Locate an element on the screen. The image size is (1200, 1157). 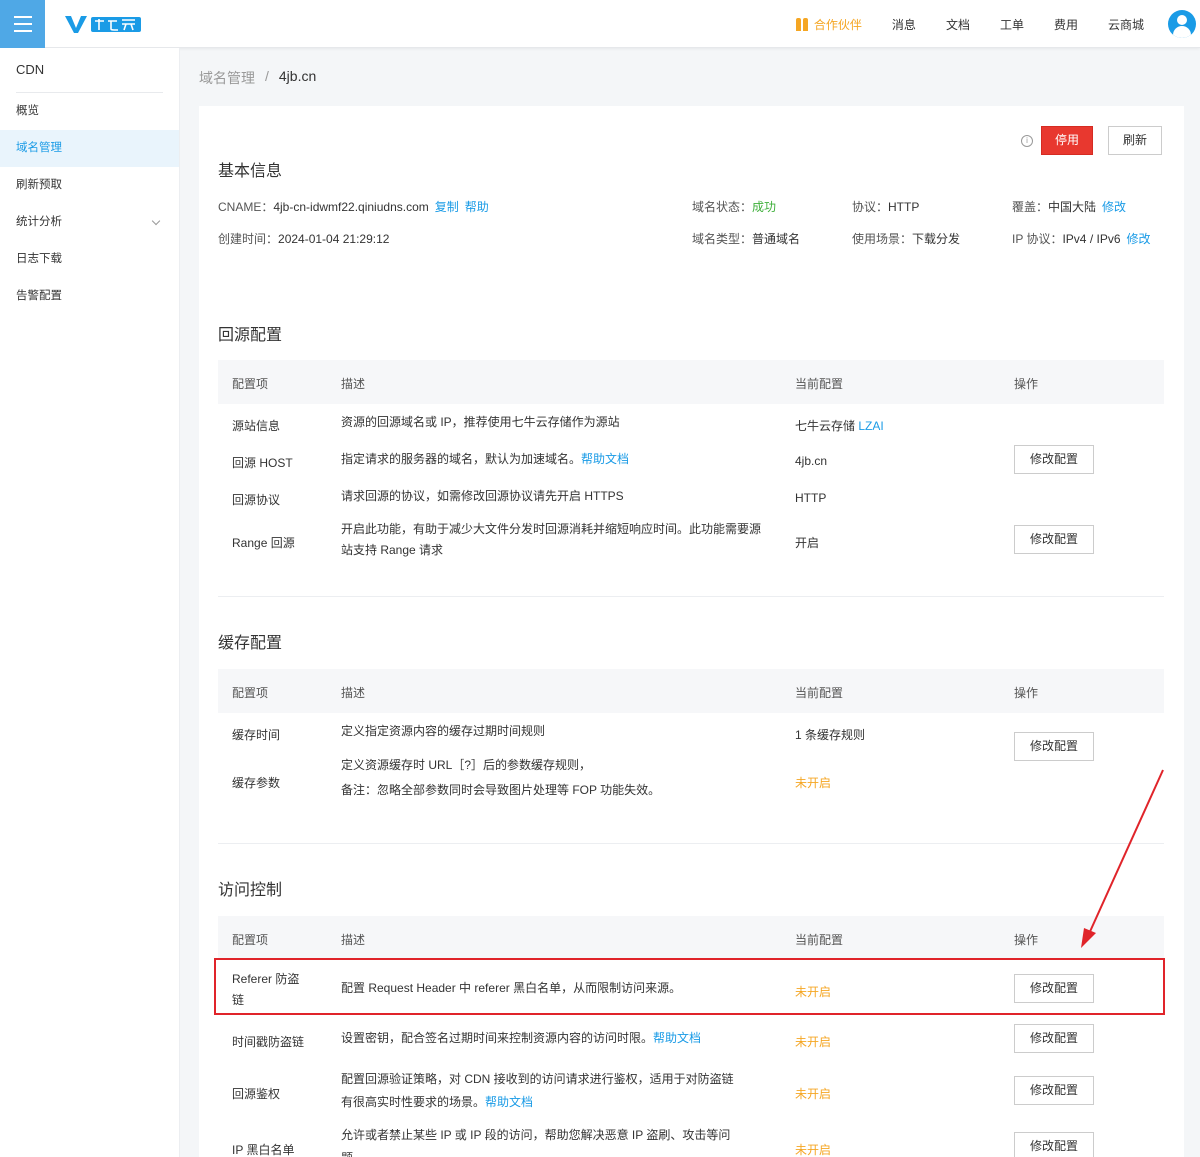
coverage-value: 中国大陆 is located at coordinates (1072, 207).